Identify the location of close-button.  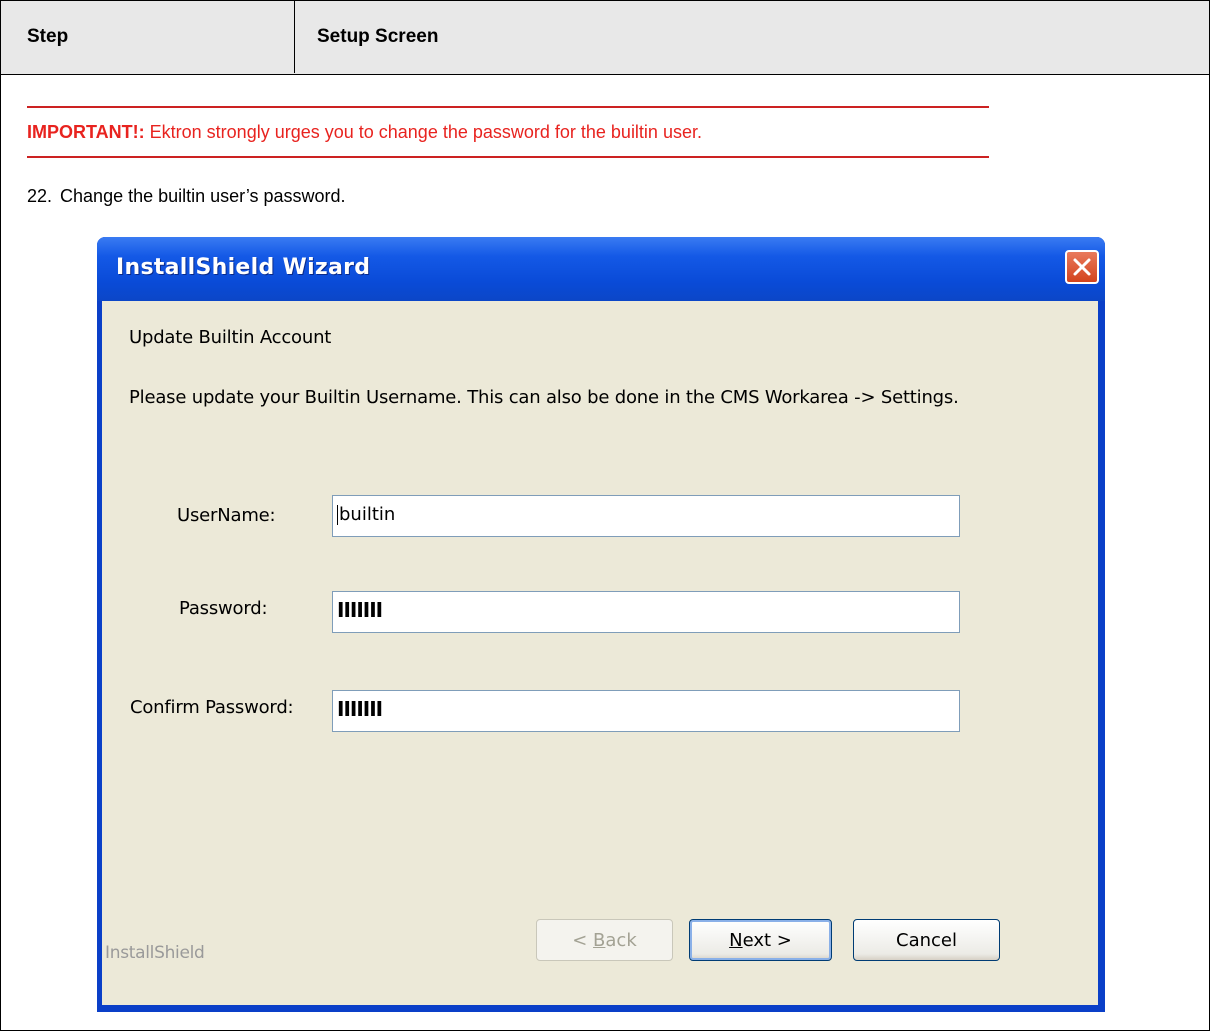
(1082, 267).